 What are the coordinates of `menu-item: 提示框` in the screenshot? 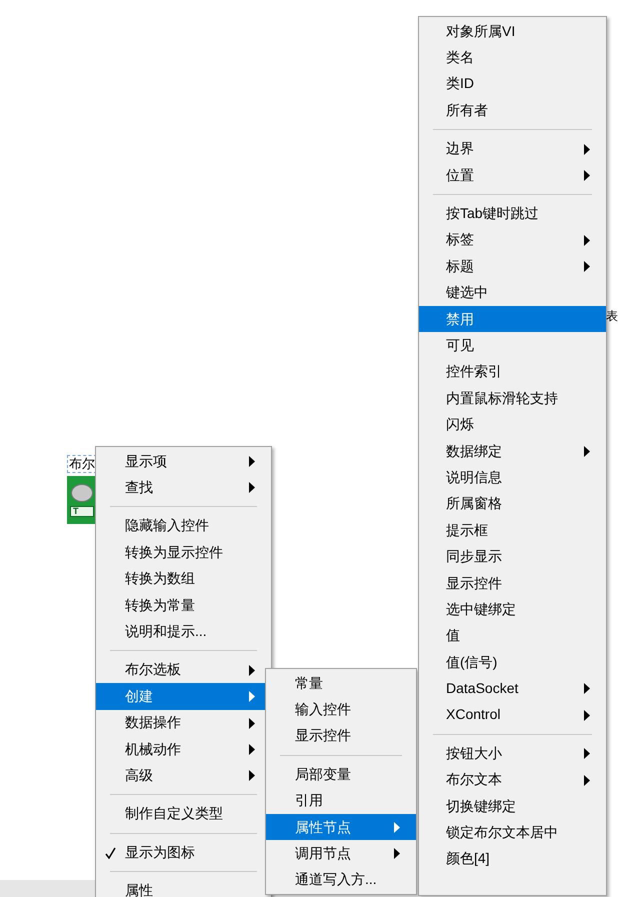 It's located at (512, 530).